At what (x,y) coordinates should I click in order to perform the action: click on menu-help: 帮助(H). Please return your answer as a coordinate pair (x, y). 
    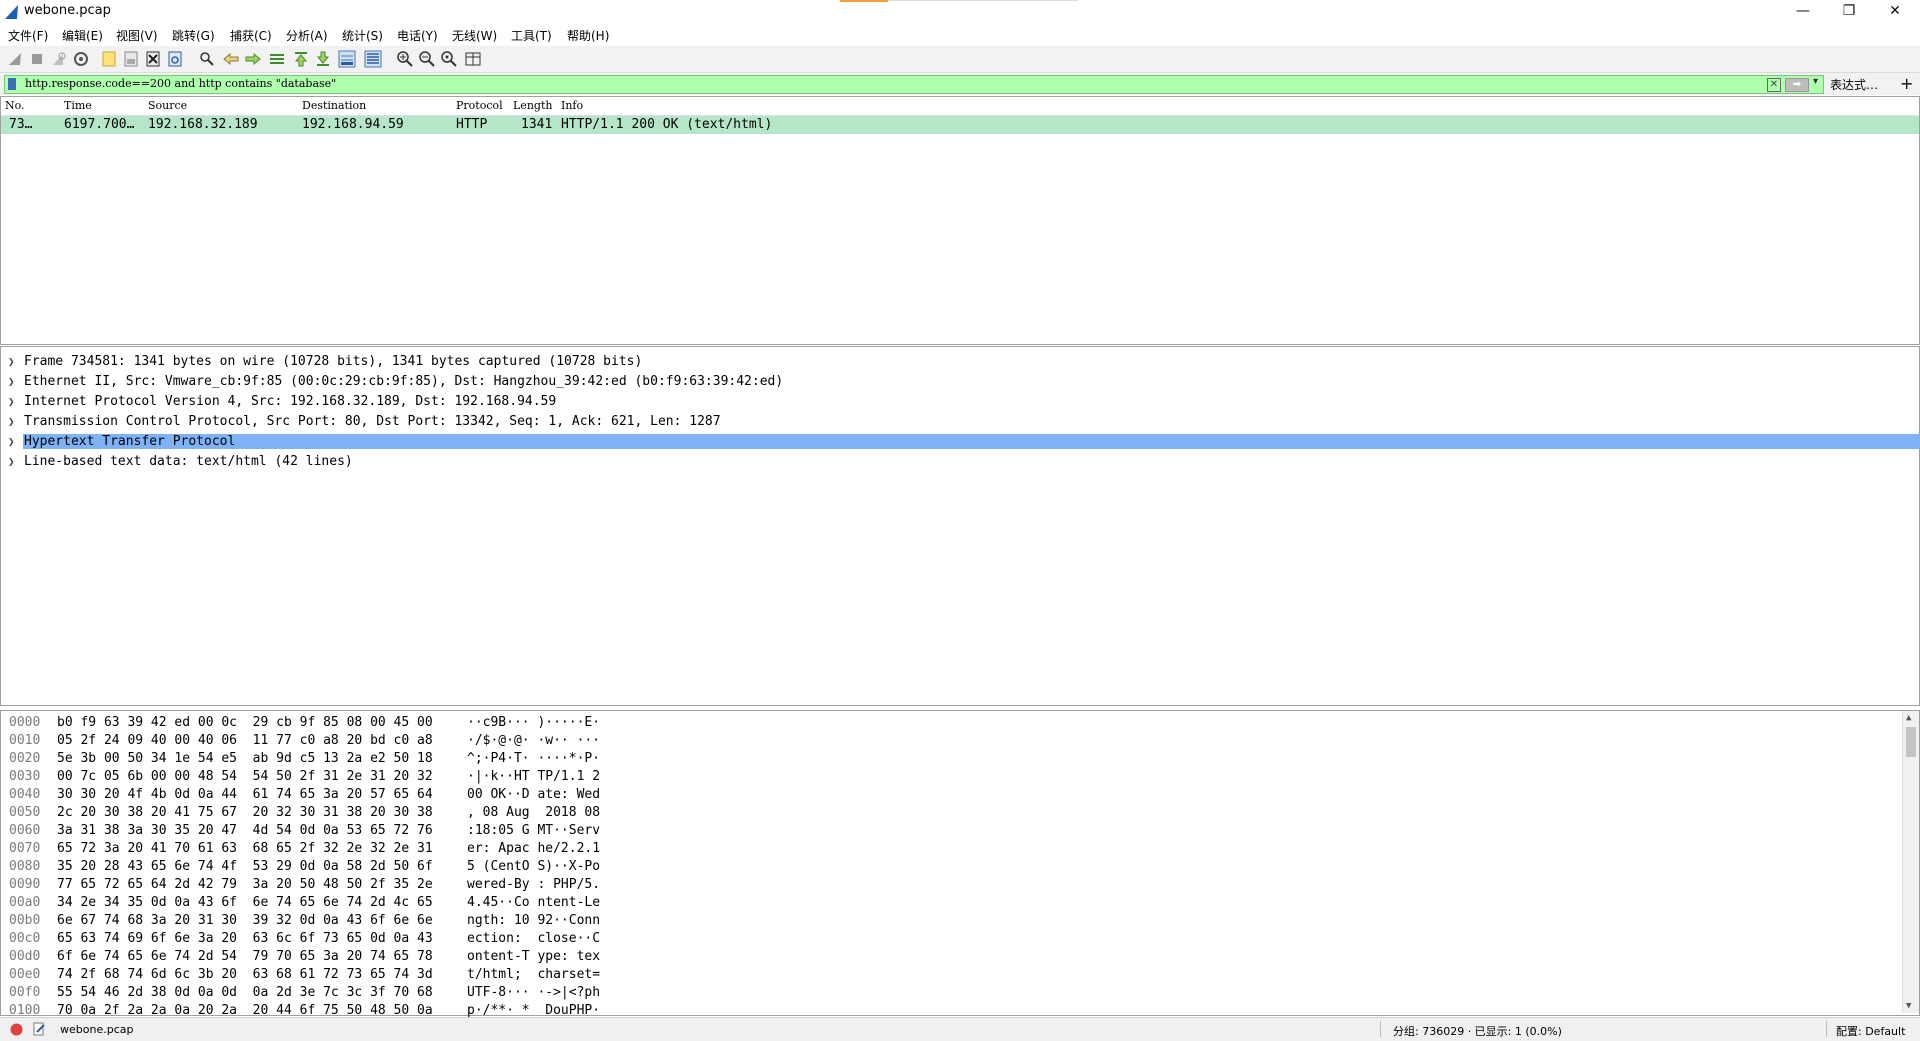
    Looking at the image, I should click on (588, 35).